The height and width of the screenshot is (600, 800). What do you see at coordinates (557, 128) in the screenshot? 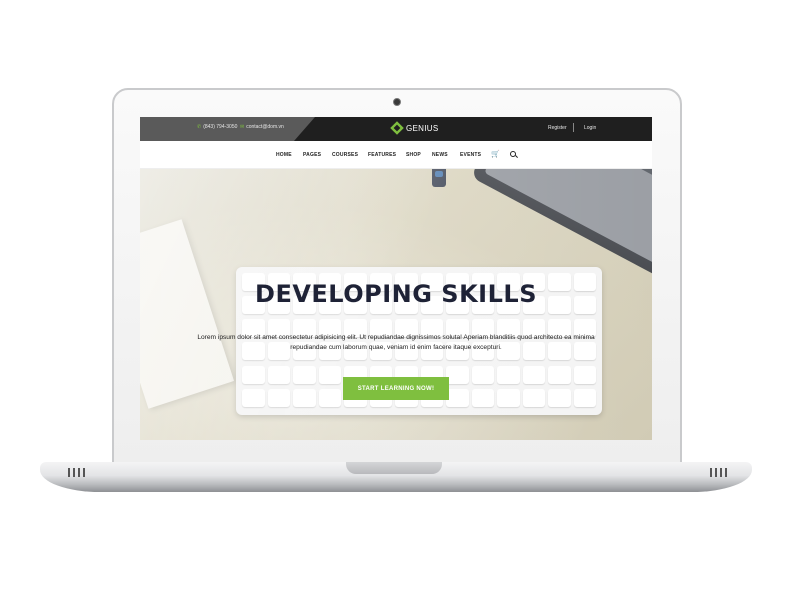
I see `register-link: Register` at bounding box center [557, 128].